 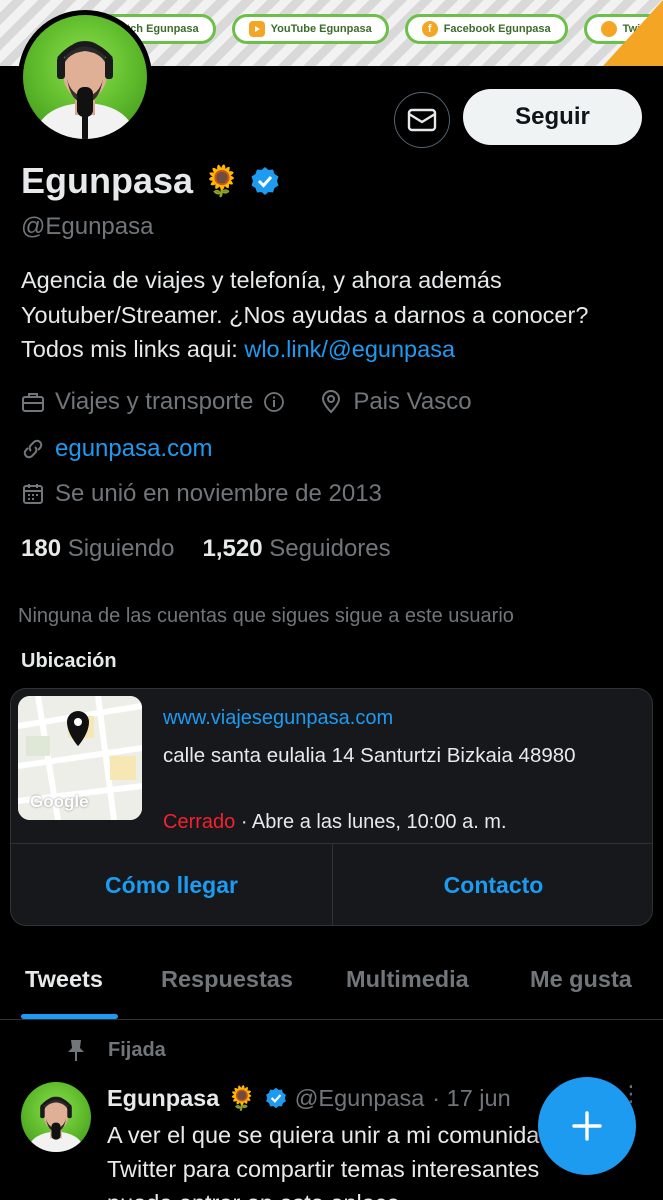 I want to click on banner-pill-youtube: YouTube Egunpasa, so click(x=310, y=29).